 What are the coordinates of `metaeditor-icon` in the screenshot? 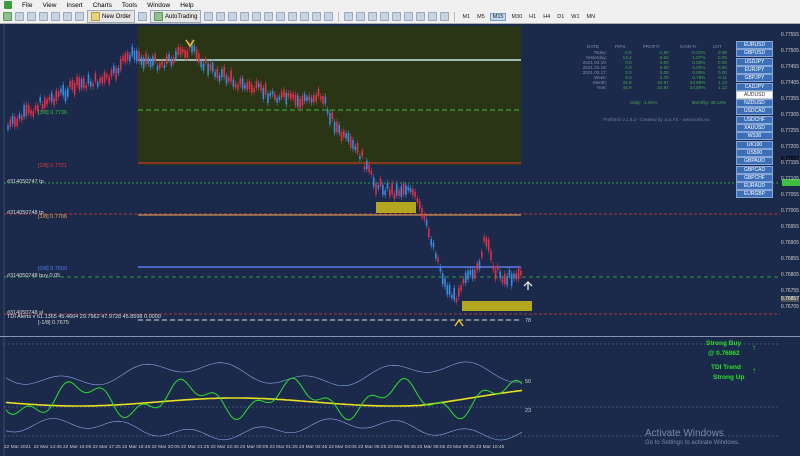 It's located at (143, 16).